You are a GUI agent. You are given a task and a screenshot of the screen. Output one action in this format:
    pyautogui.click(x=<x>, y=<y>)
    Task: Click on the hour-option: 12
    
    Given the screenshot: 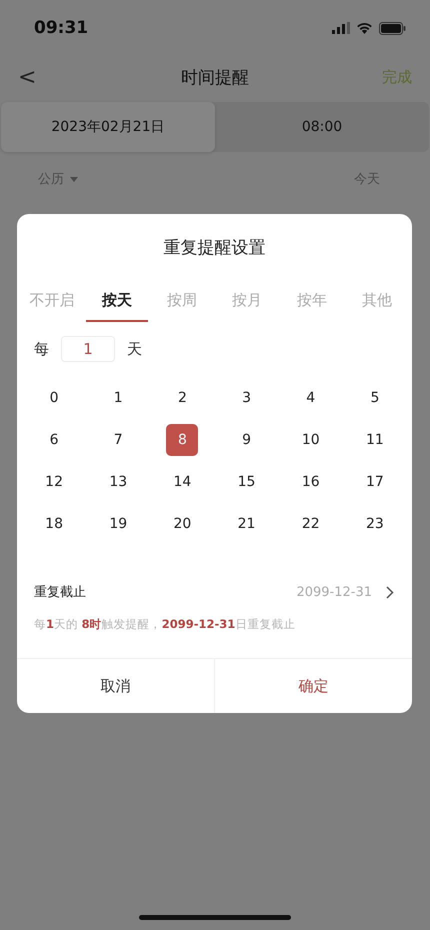 What is the action you would take?
    pyautogui.click(x=54, y=482)
    